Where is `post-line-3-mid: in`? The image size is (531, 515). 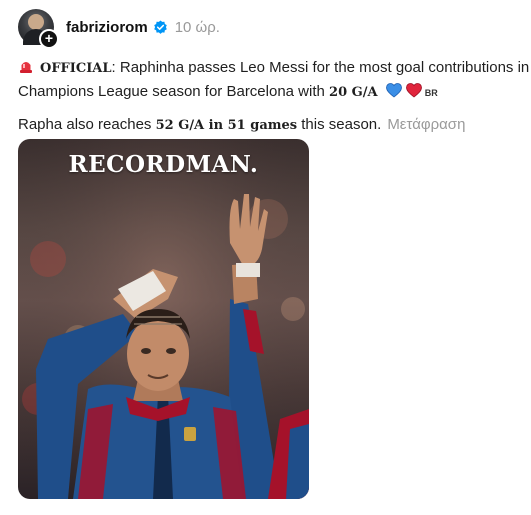 post-line-3-mid: in is located at coordinates (216, 125).